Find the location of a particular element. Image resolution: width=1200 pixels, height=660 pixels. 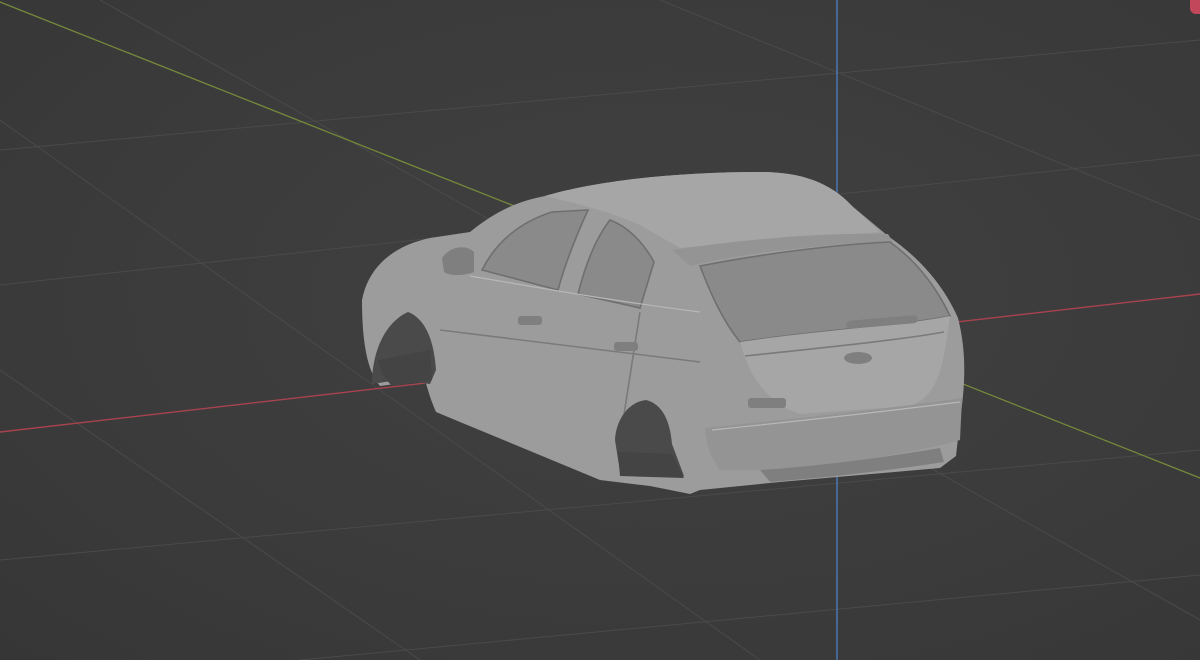

grid-line is located at coordinates (749, 617).